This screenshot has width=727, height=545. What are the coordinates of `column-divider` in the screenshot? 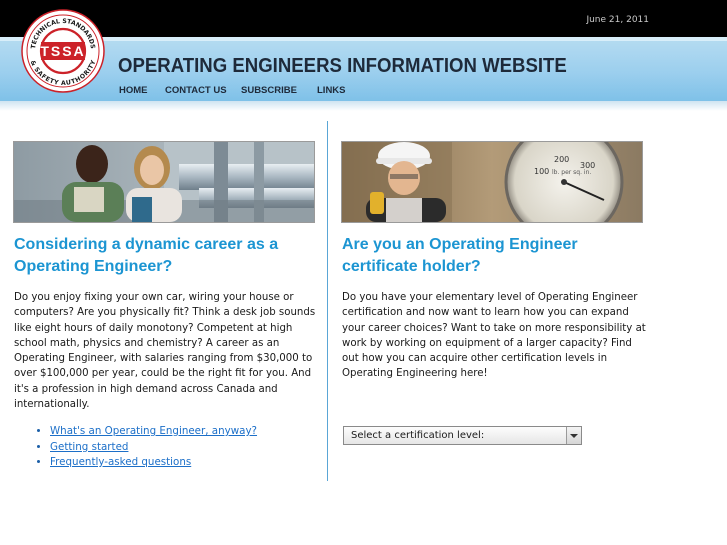 It's located at (327, 301).